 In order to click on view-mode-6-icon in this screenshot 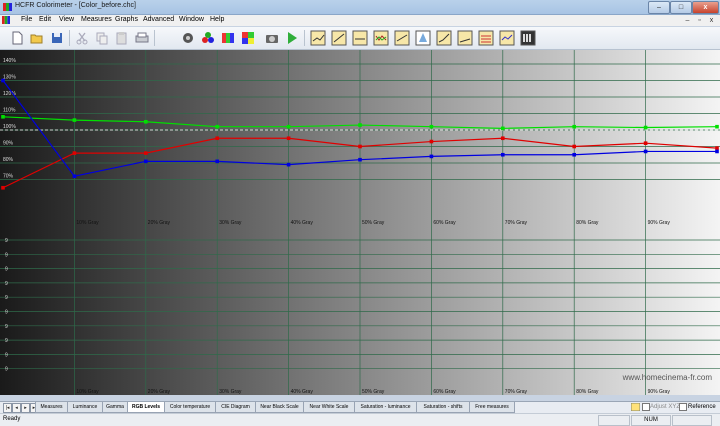, I will do `click(423, 38)`.